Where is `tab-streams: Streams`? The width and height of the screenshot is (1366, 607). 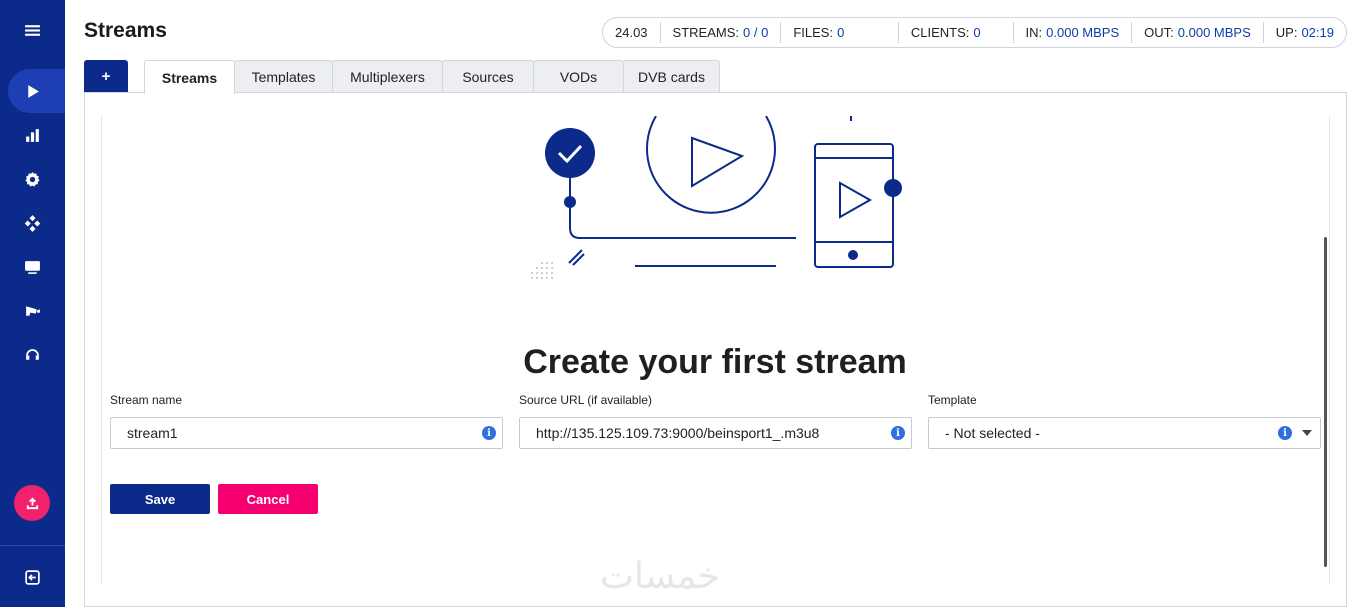 tab-streams: Streams is located at coordinates (189, 77).